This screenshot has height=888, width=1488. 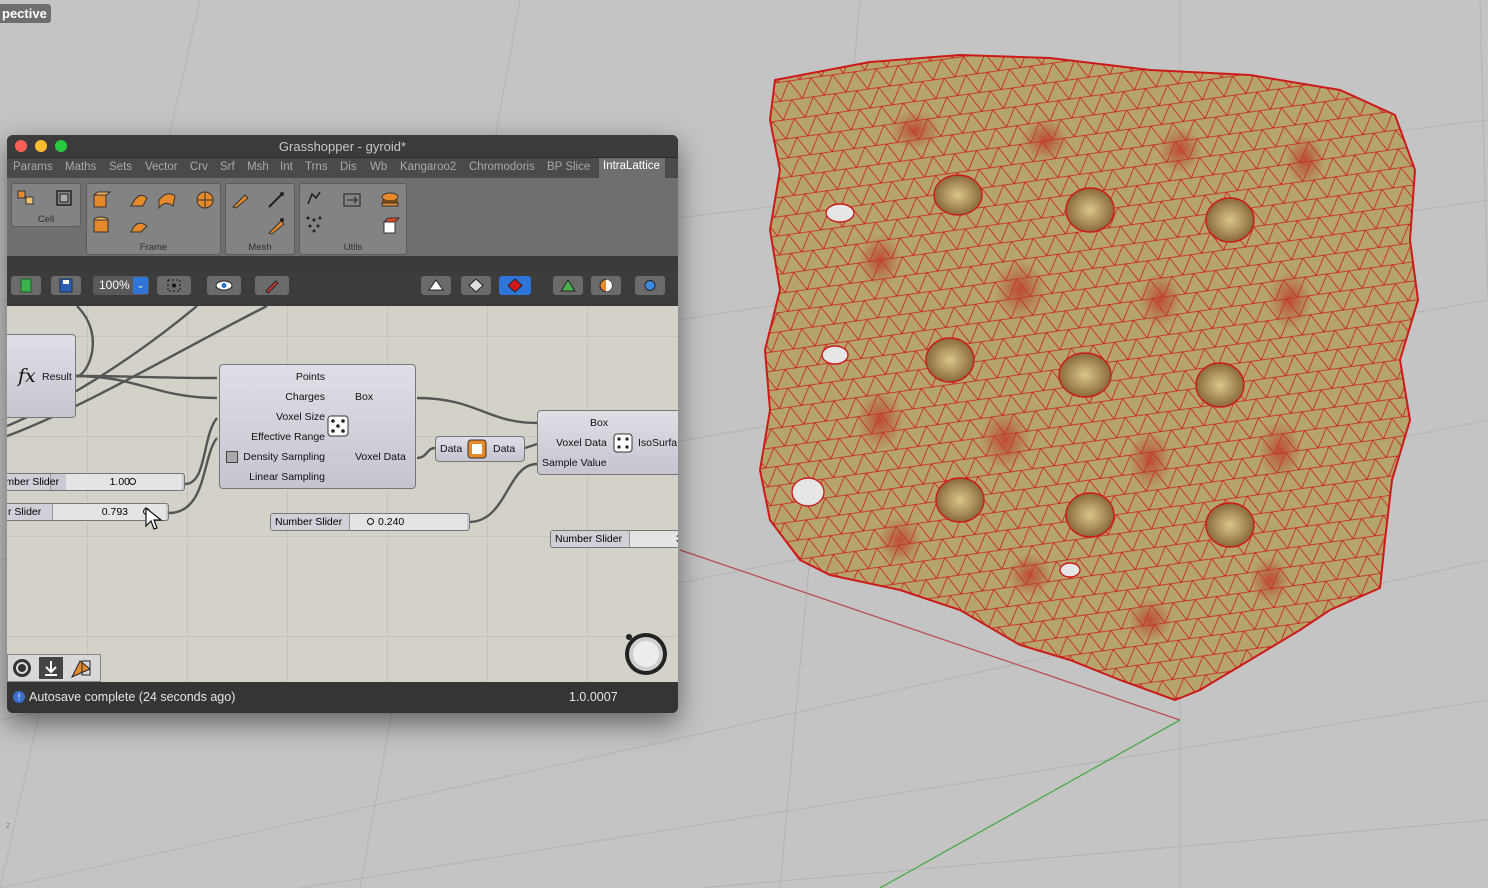 What do you see at coordinates (654, 539) in the screenshot?
I see `slider-value: 3` at bounding box center [654, 539].